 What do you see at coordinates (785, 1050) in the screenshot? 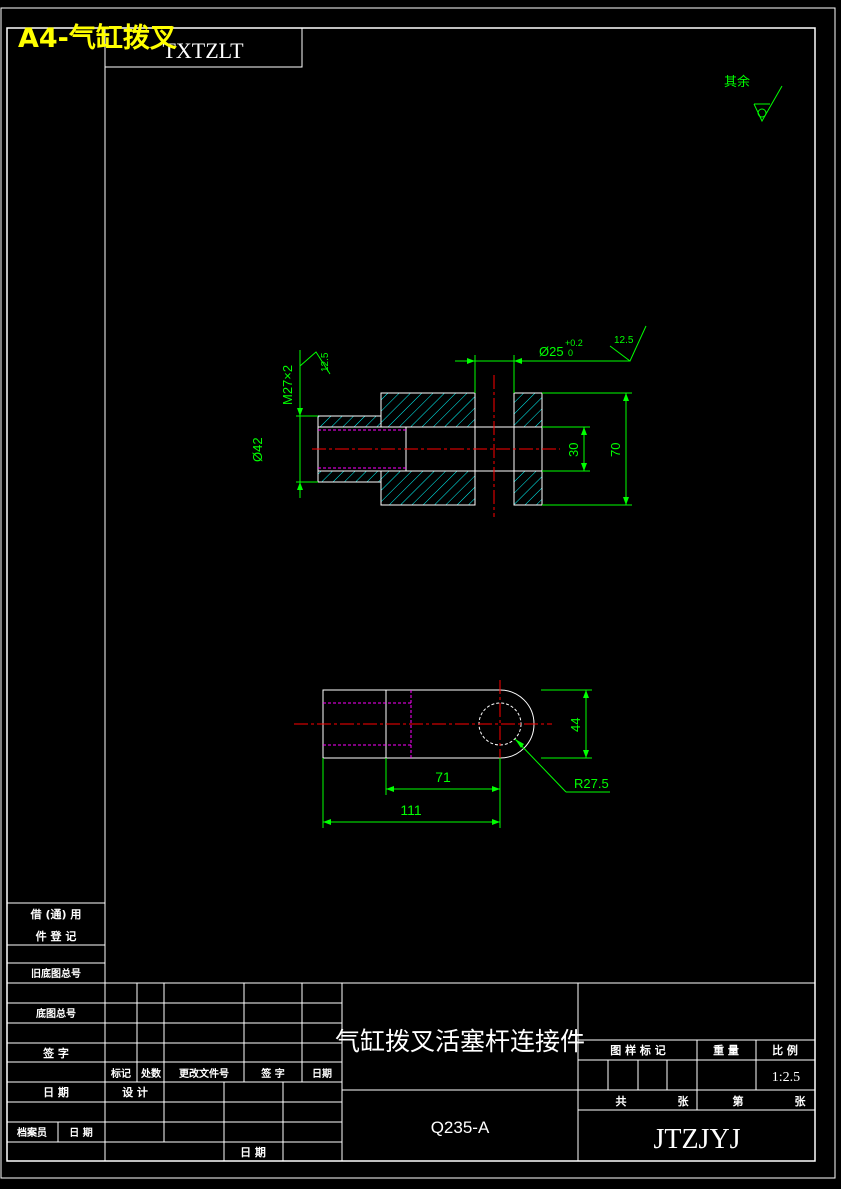
I see `scale-label: 比 例` at bounding box center [785, 1050].